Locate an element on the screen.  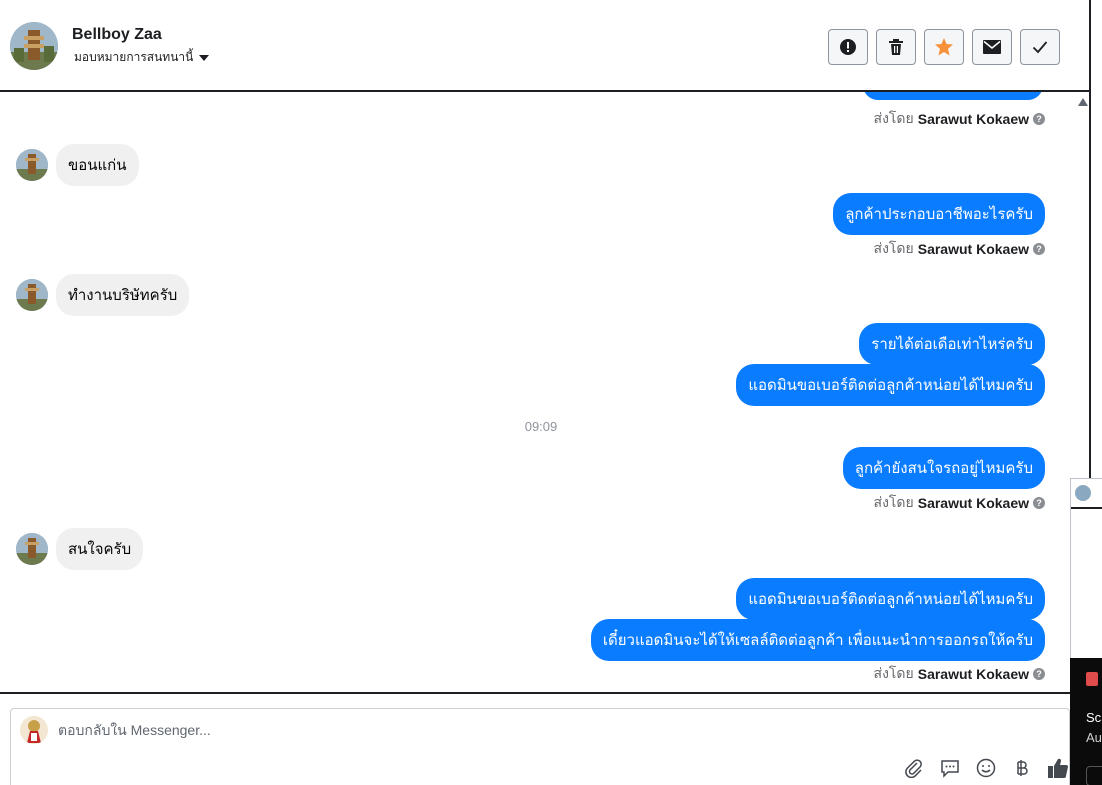
mark-unread-button is located at coordinates (992, 47).